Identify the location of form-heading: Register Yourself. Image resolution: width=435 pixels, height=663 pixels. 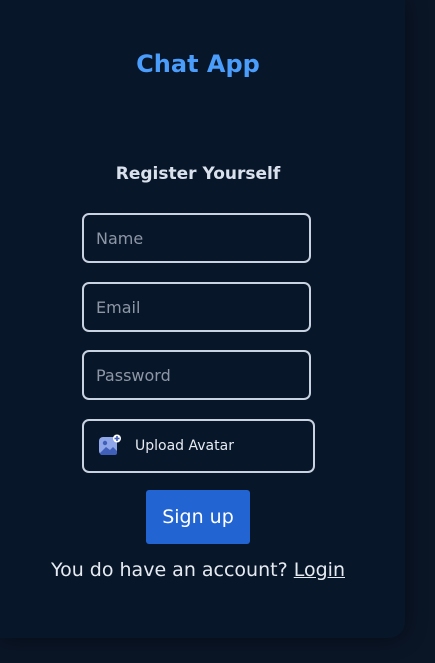
(198, 174).